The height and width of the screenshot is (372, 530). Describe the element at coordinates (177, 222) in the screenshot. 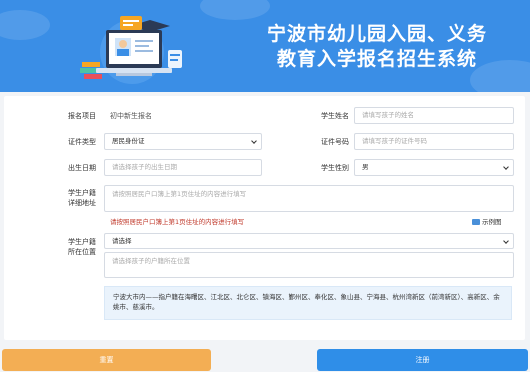

I see `address-hint: 请按照居民户口簿上第1页住址的内容进行填写` at that location.